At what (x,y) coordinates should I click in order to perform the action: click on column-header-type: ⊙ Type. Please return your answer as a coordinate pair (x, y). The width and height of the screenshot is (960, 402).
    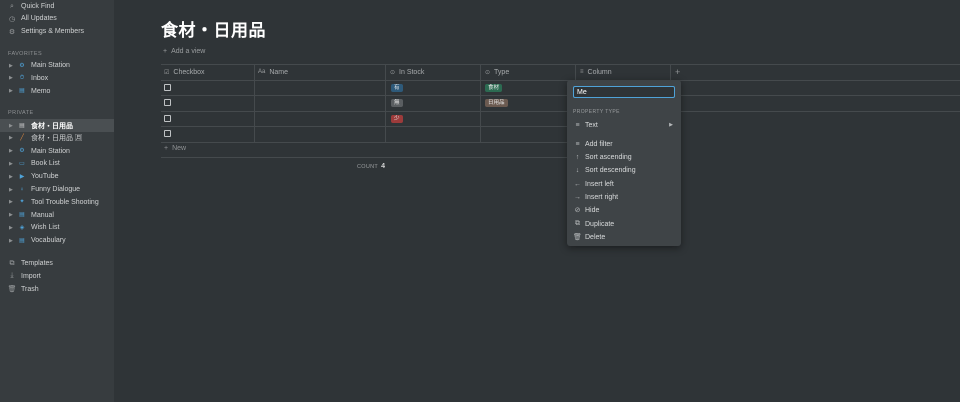
    Looking at the image, I should click on (497, 72).